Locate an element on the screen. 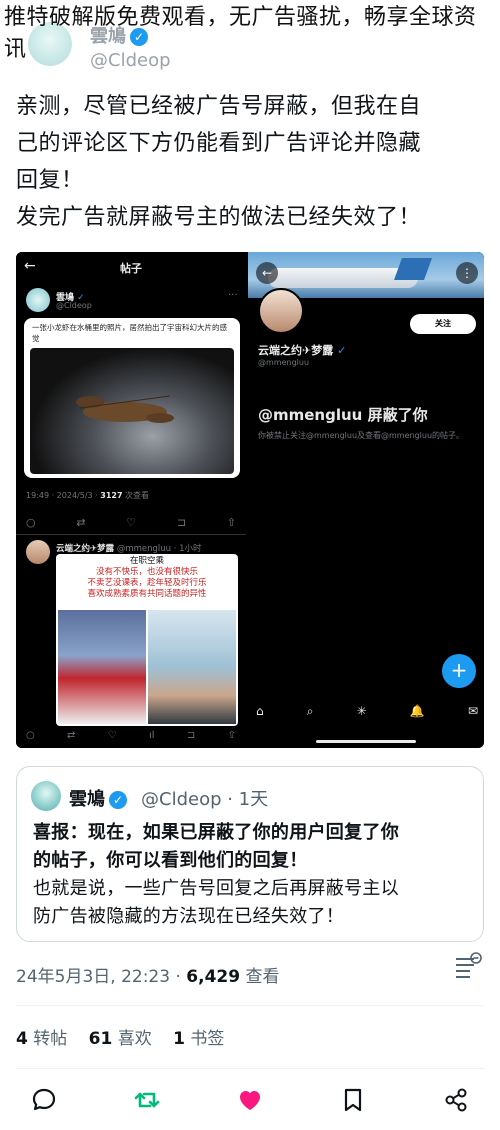  more-icon: ⋮ is located at coordinates (467, 273).